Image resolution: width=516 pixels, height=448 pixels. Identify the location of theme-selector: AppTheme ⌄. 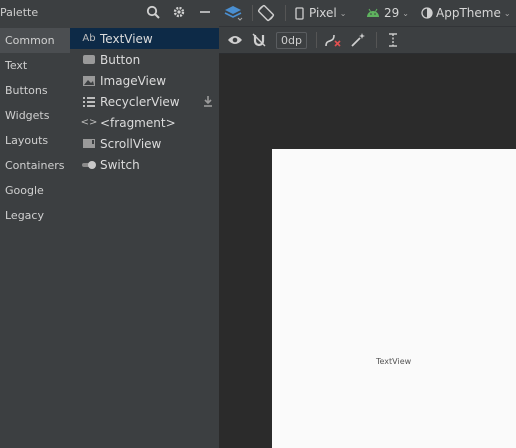
(466, 13).